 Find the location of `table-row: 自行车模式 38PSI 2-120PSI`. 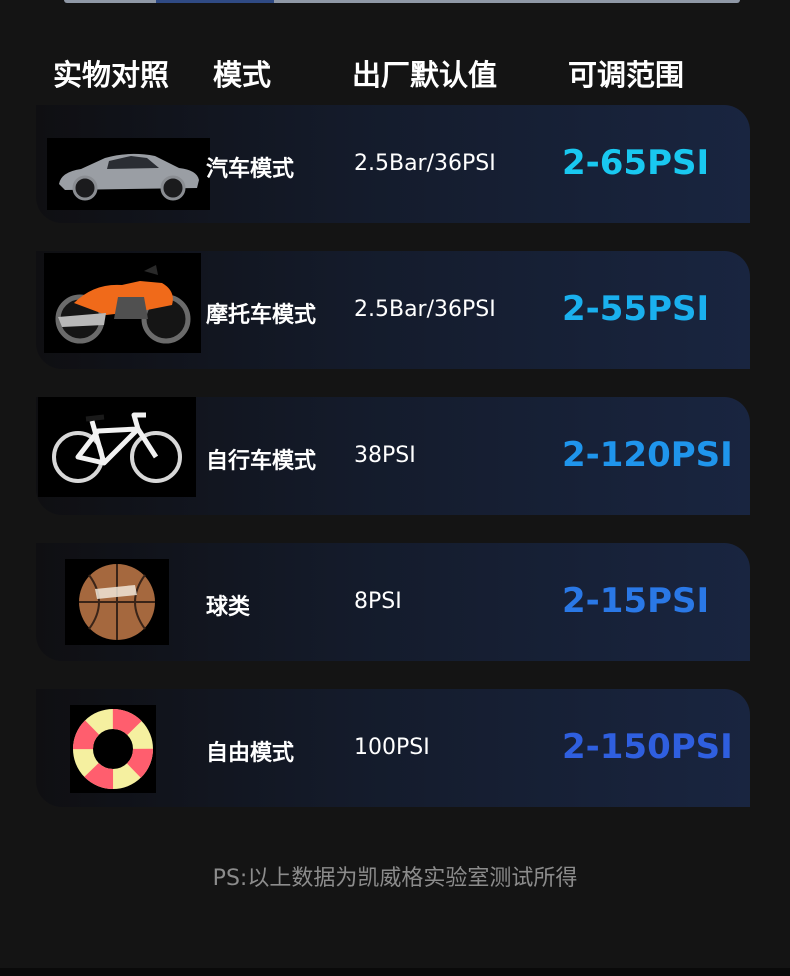

table-row: 自行车模式 38PSI 2-120PSI is located at coordinates (393, 456).